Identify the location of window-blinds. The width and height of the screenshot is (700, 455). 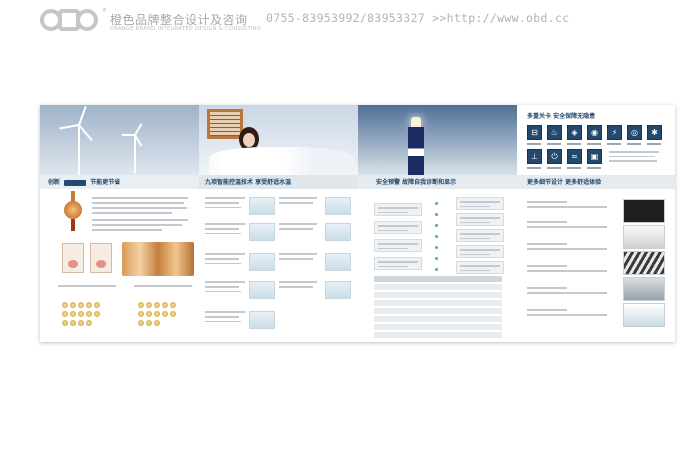
(225, 124).